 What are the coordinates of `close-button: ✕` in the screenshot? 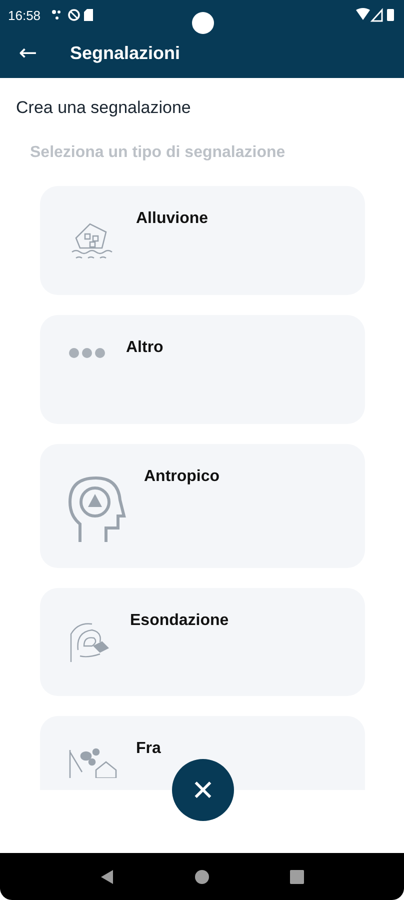 It's located at (203, 790).